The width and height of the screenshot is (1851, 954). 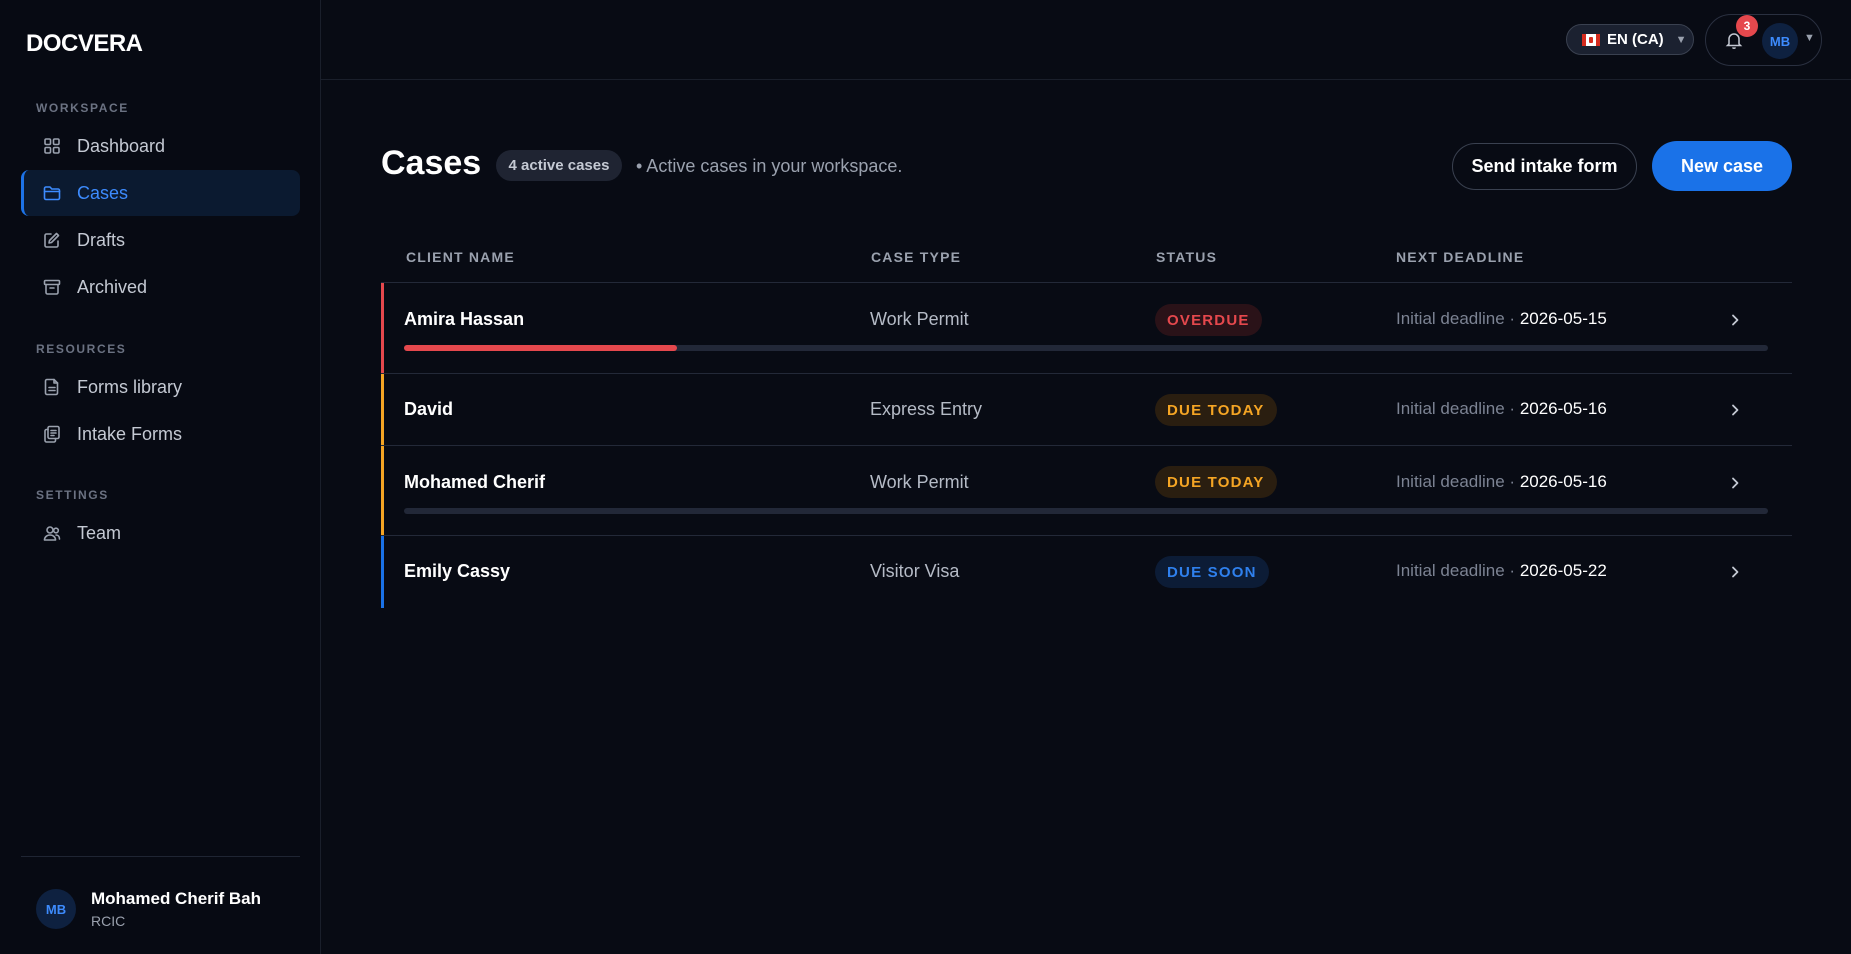 What do you see at coordinates (84, 43) in the screenshot?
I see `app-logo: DOCVERA` at bounding box center [84, 43].